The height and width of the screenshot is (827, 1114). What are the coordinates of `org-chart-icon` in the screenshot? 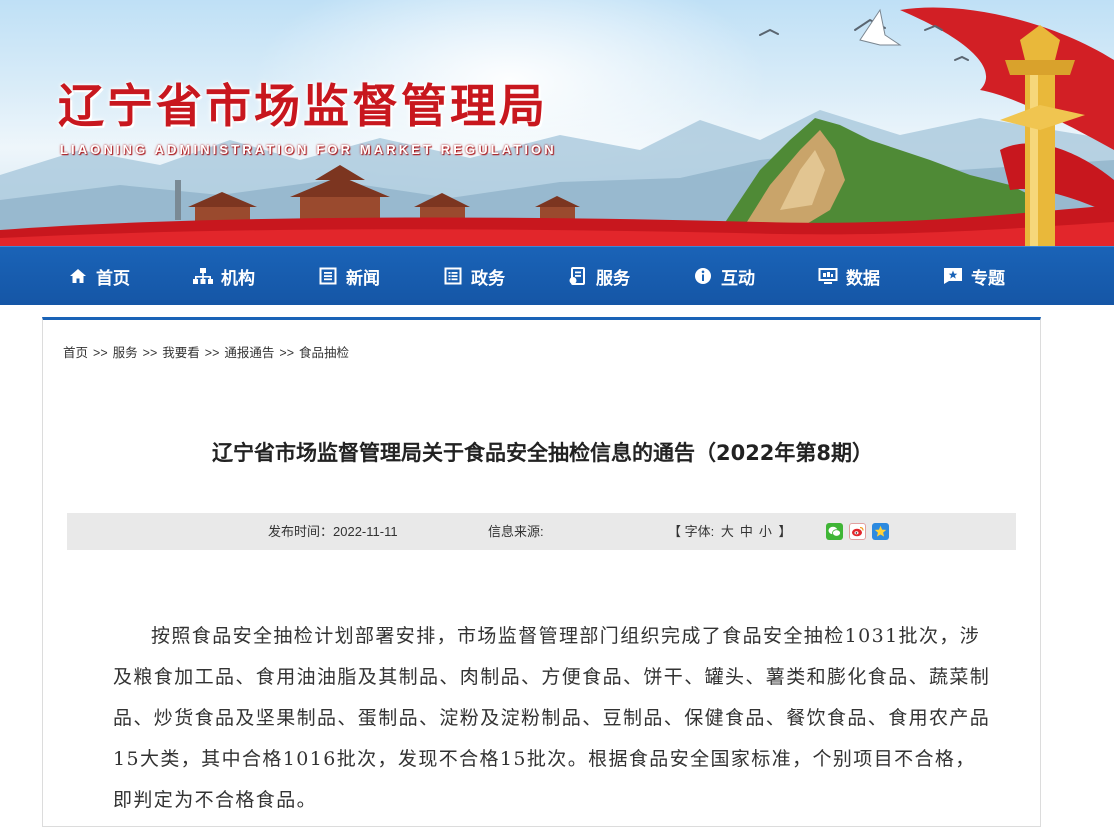 It's located at (203, 276).